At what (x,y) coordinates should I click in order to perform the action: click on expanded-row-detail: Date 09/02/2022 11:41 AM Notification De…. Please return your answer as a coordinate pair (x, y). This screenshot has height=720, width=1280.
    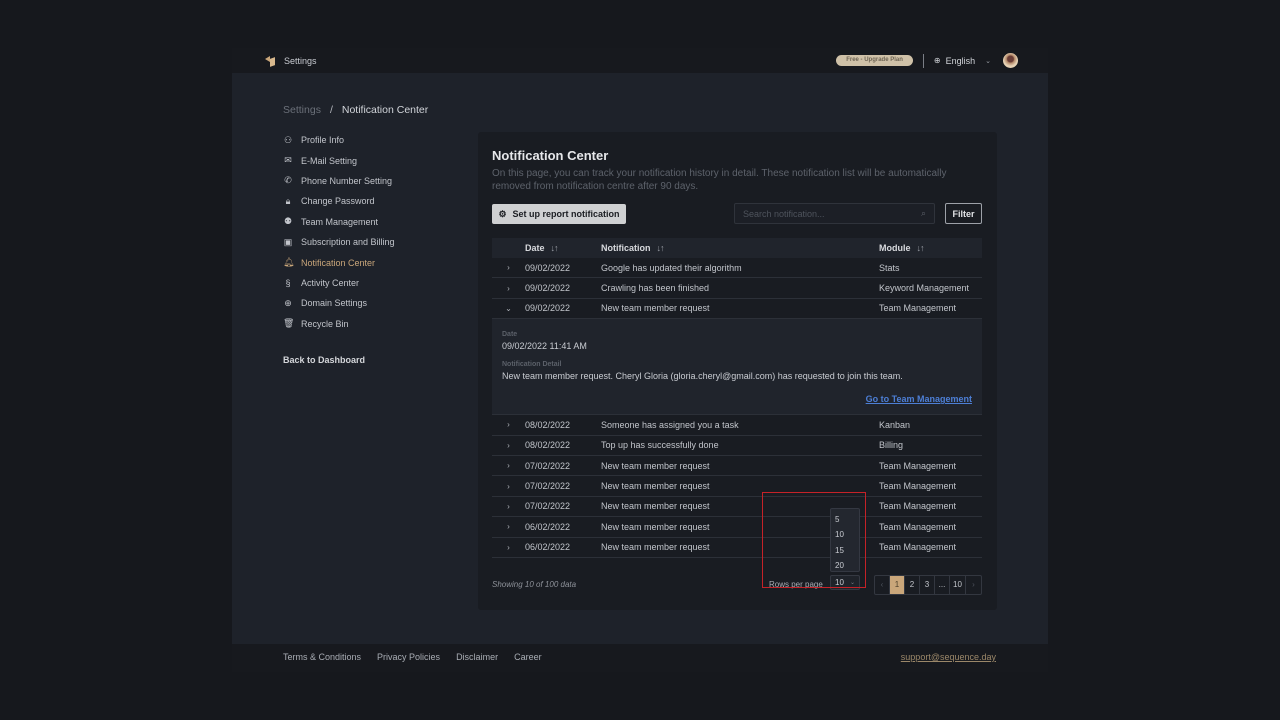
    Looking at the image, I should click on (737, 367).